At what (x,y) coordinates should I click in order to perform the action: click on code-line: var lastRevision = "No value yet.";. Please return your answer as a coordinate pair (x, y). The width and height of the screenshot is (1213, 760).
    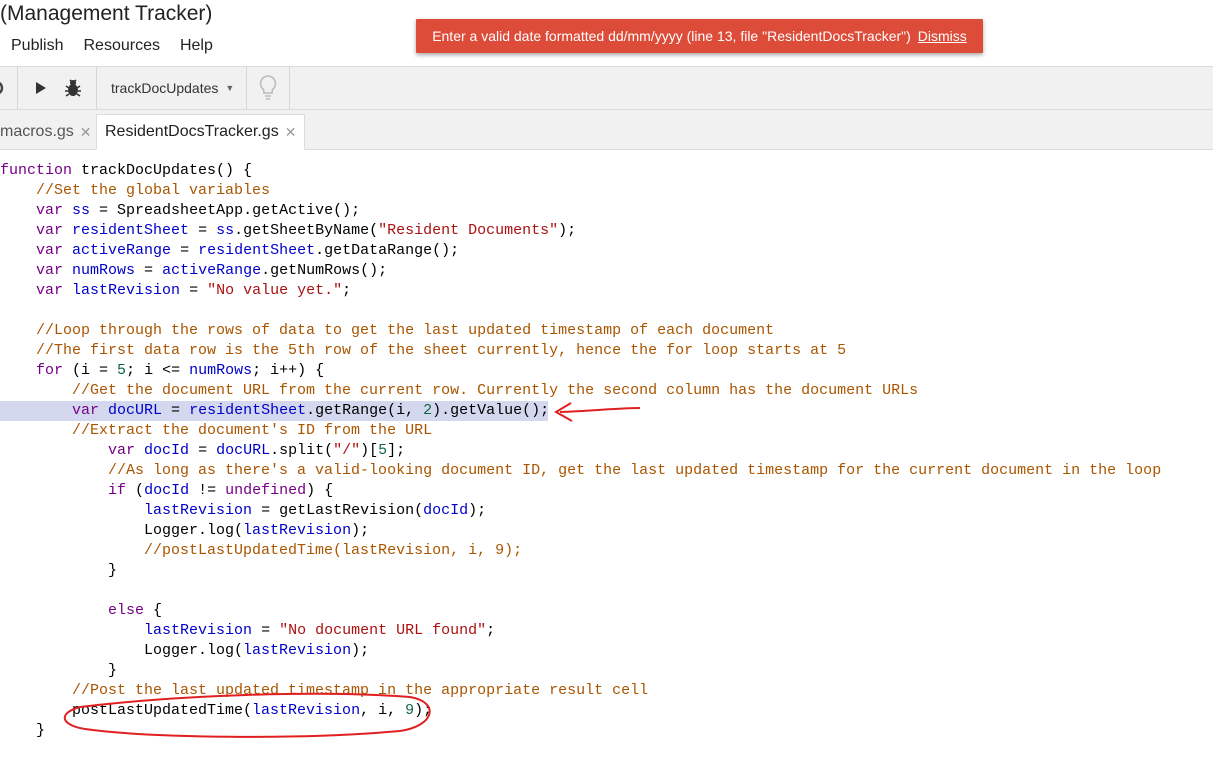
    Looking at the image, I should click on (175, 291).